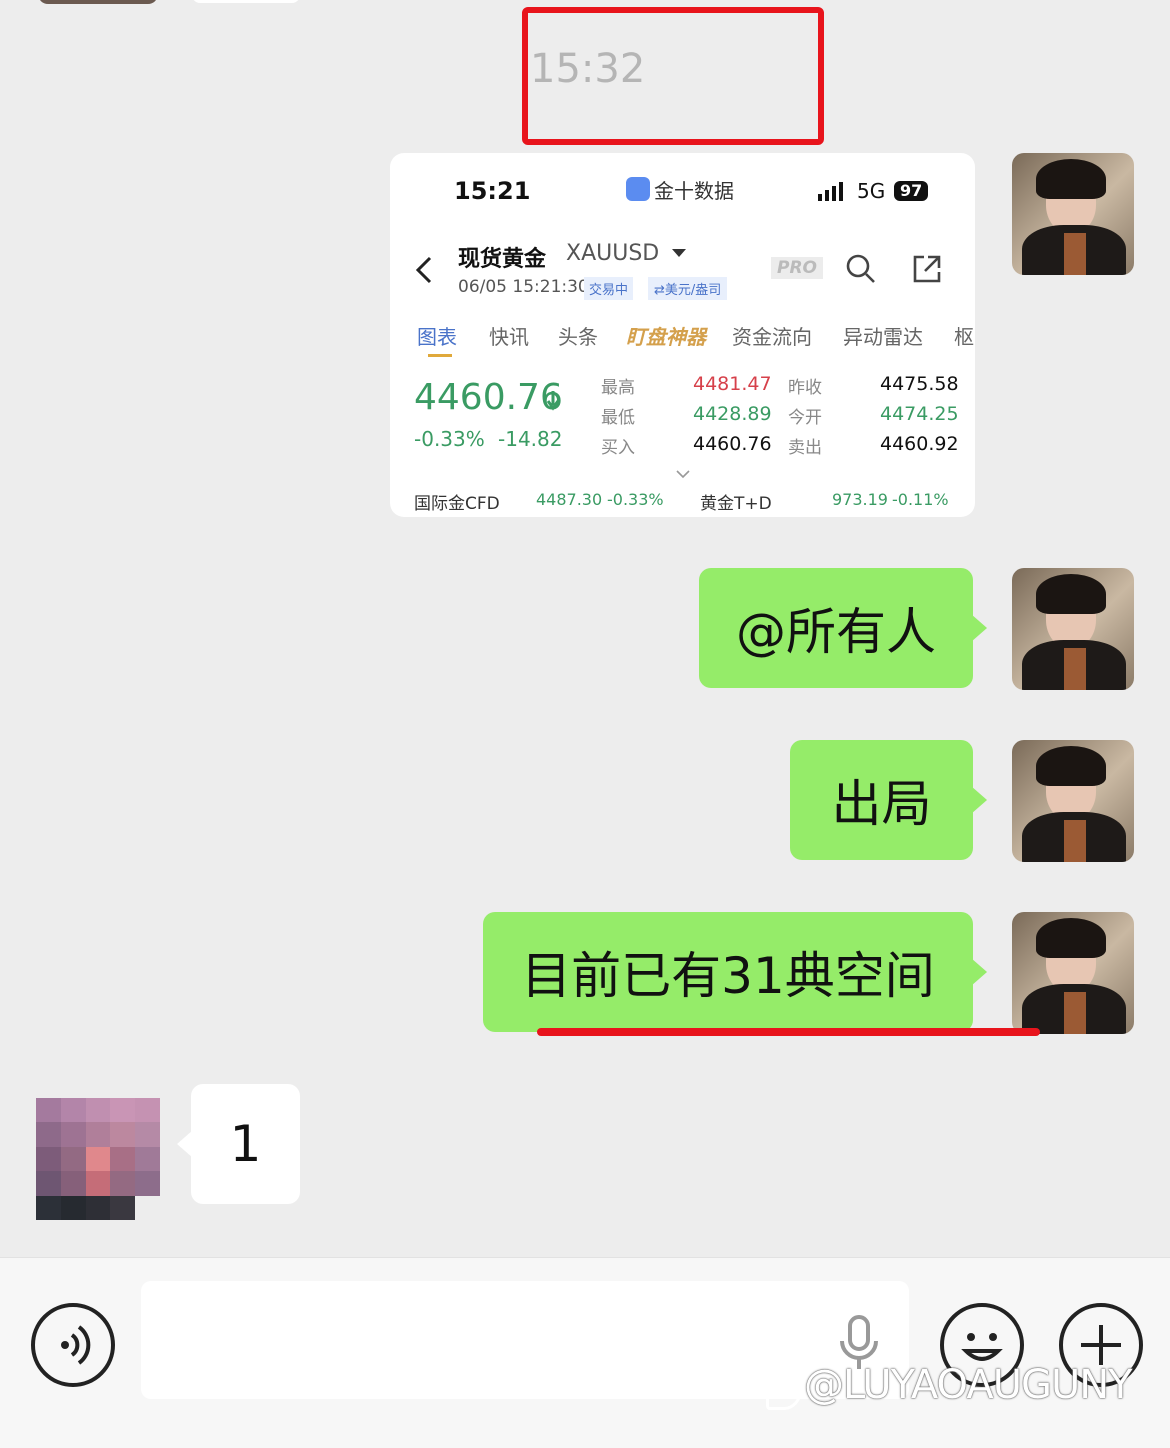  Describe the element at coordinates (919, 384) in the screenshot. I see `prev-close-value: 4475.58` at that location.